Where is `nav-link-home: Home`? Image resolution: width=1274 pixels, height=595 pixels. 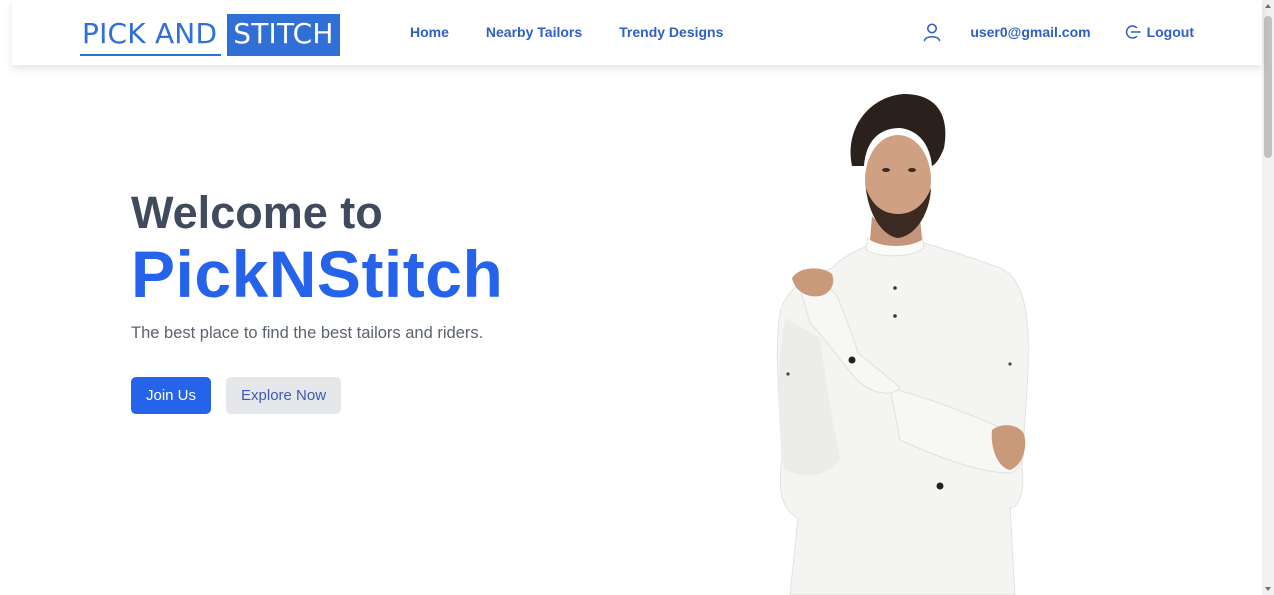 nav-link-home: Home is located at coordinates (429, 32).